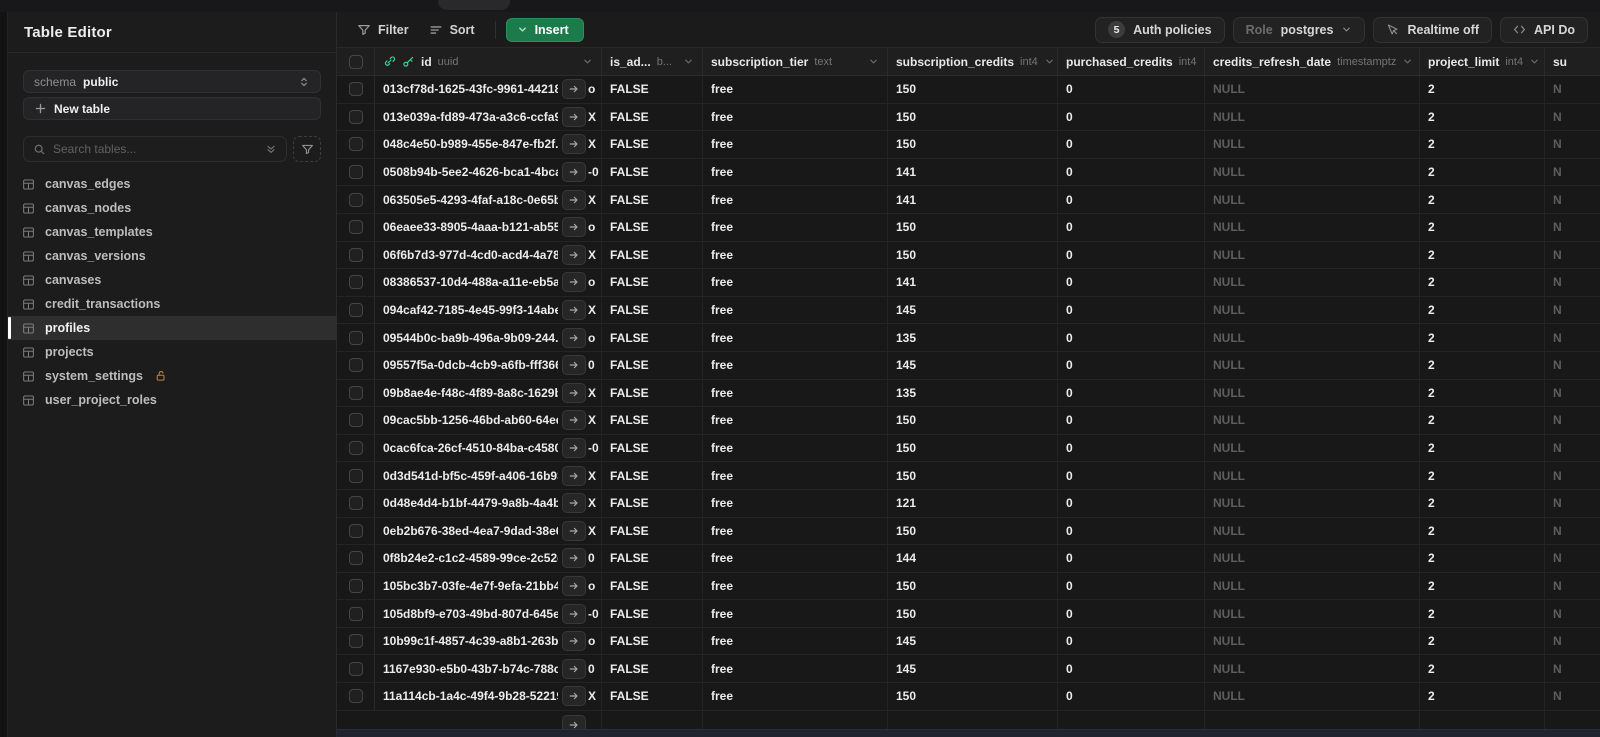 This screenshot has width=1600, height=737. Describe the element at coordinates (172, 208) in the screenshot. I see `sidebar-item-canvas_nodes: canvas_nodes` at that location.